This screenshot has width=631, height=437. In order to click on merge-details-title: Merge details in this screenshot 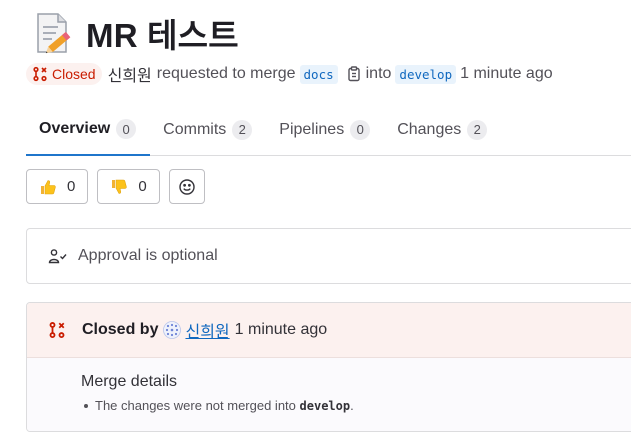, I will do `click(129, 381)`.